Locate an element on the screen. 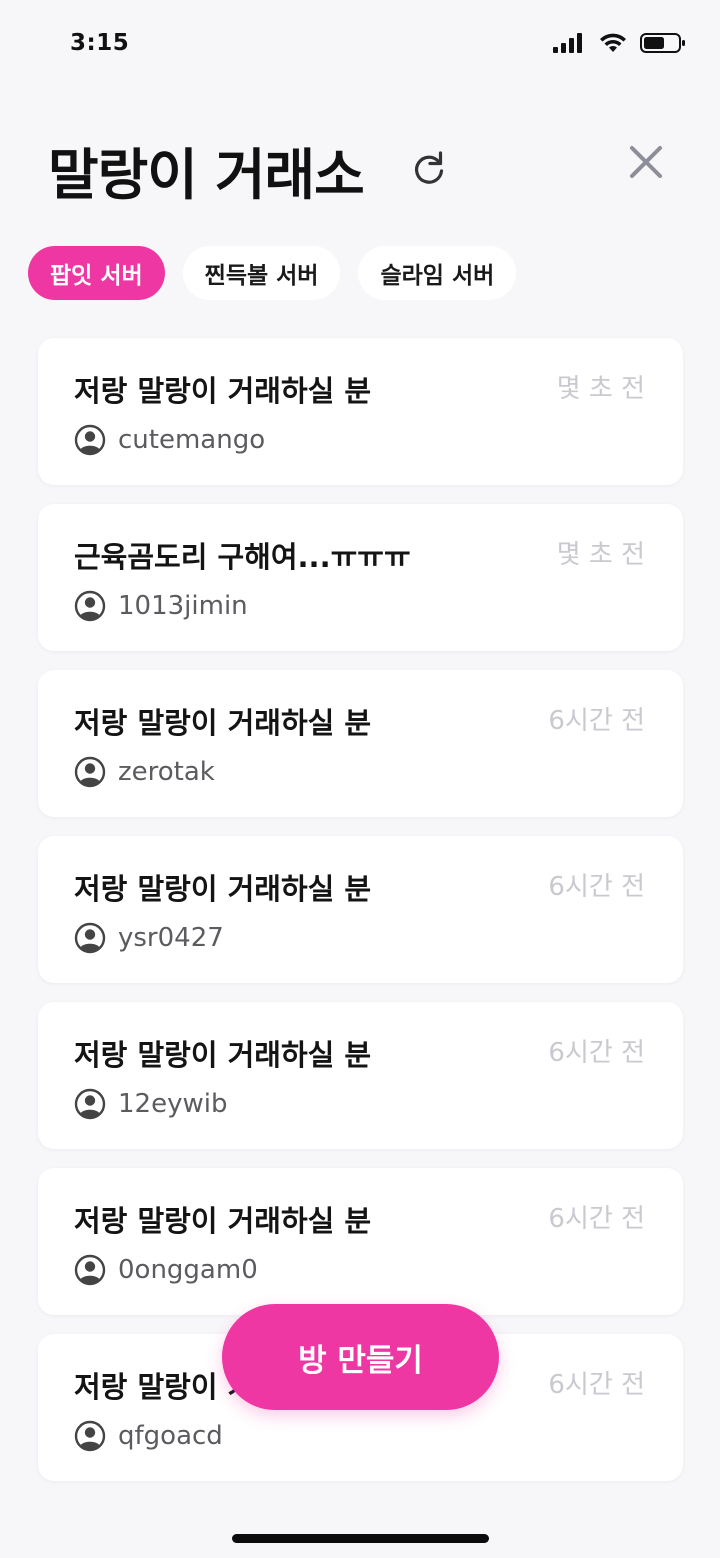  room-user: zerotak is located at coordinates (144, 772).